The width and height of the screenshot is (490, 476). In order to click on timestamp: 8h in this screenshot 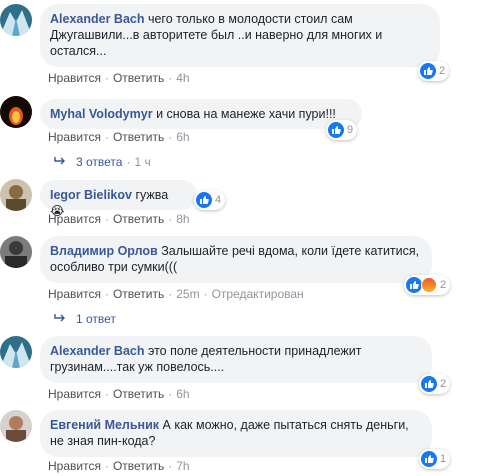, I will do `click(182, 219)`.